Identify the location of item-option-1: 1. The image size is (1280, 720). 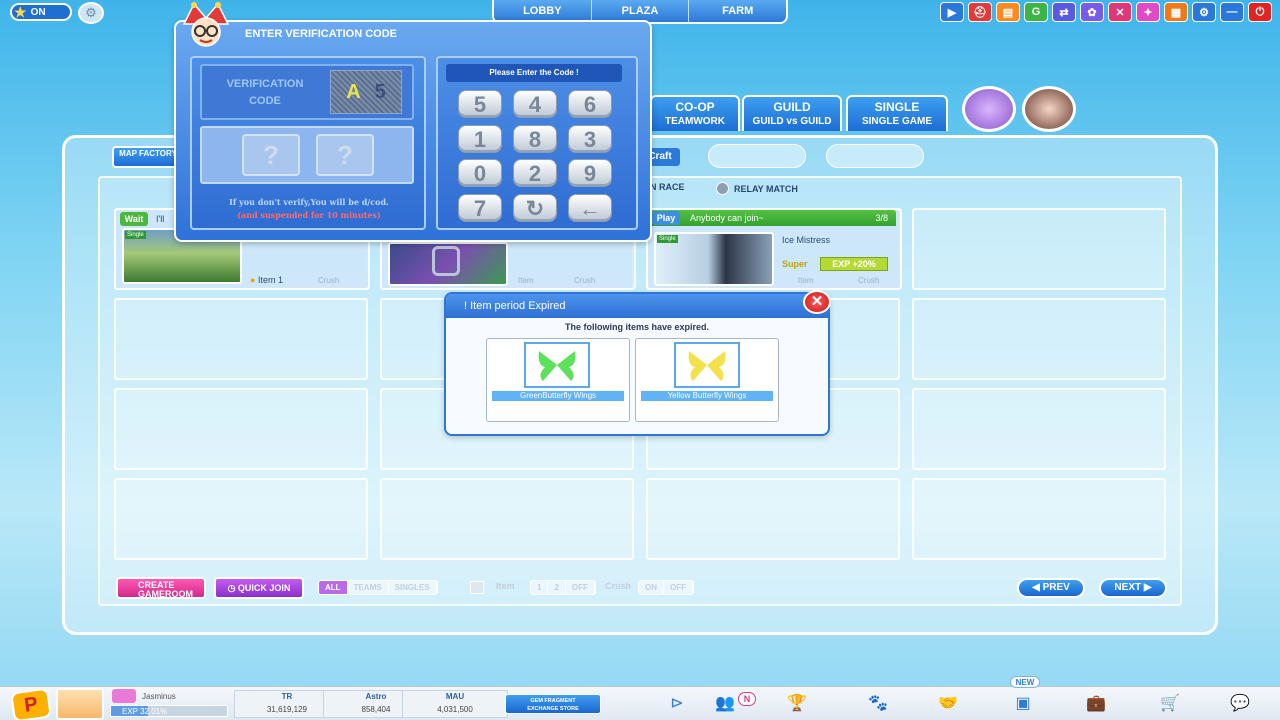
(540, 587).